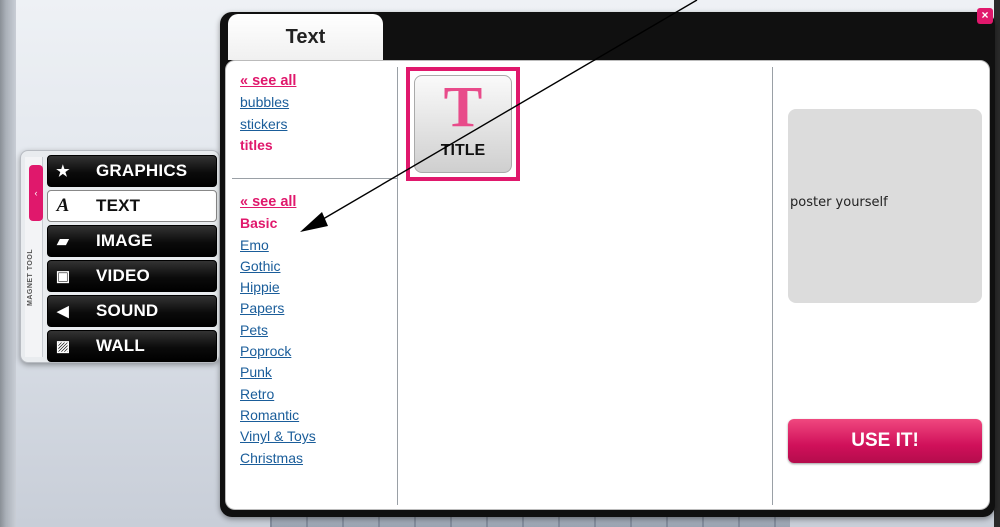 This screenshot has height=527, width=1000. What do you see at coordinates (278, 415) in the screenshot?
I see `style-link-romantic: Romantic` at bounding box center [278, 415].